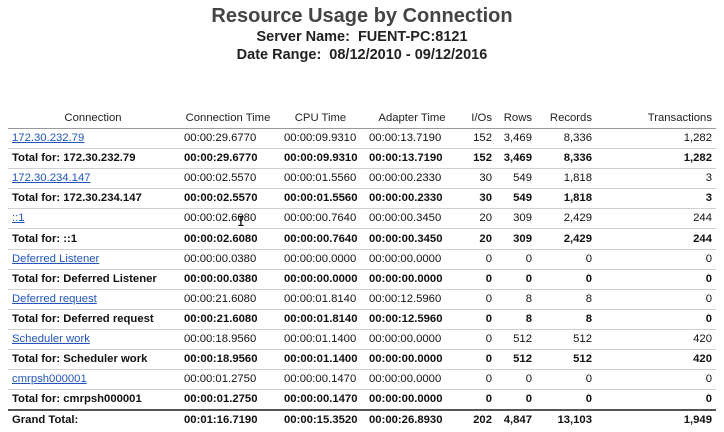 The height and width of the screenshot is (432, 724). What do you see at coordinates (49, 379) in the screenshot?
I see `connection-link: cmrpsh000001` at bounding box center [49, 379].